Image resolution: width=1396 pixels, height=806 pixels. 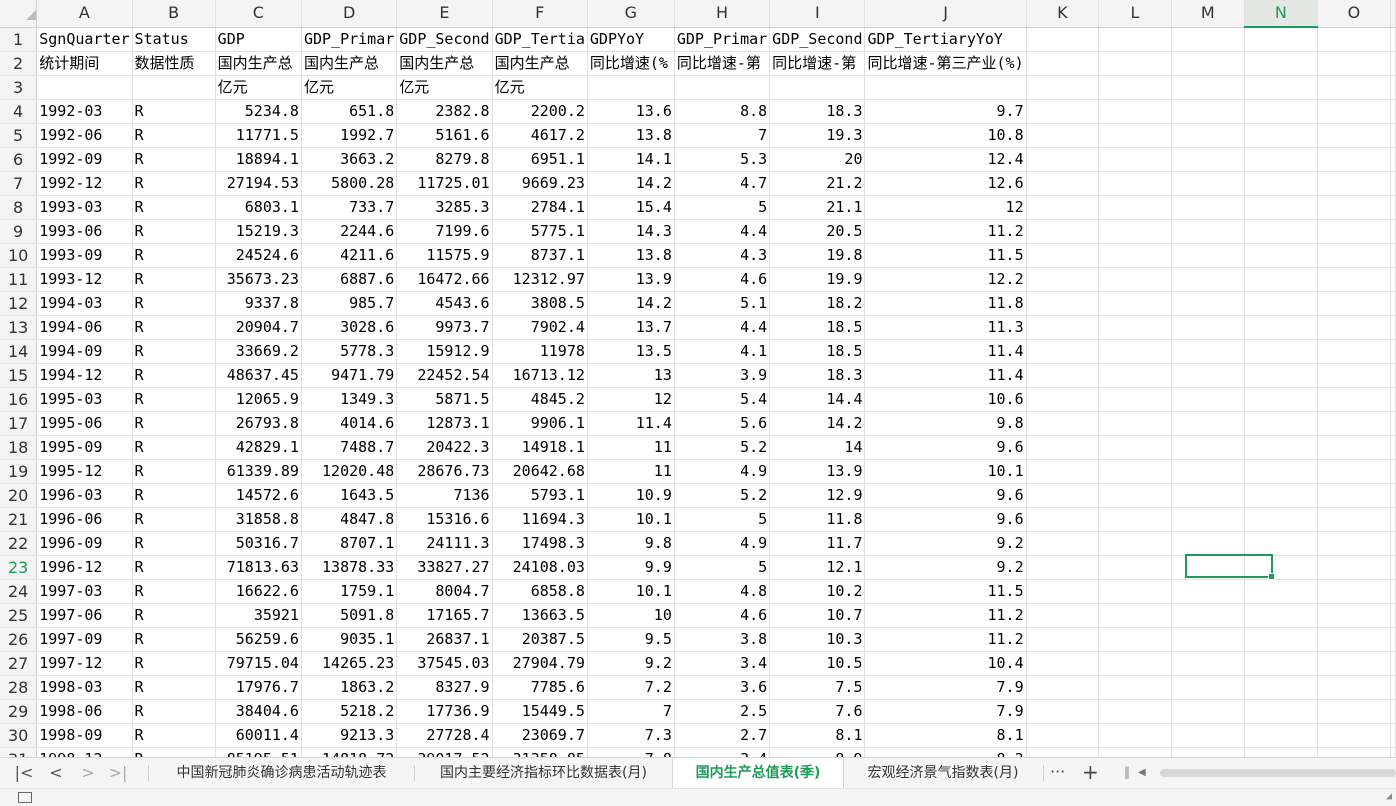 What do you see at coordinates (1063, 543) in the screenshot?
I see `cell-K22` at bounding box center [1063, 543].